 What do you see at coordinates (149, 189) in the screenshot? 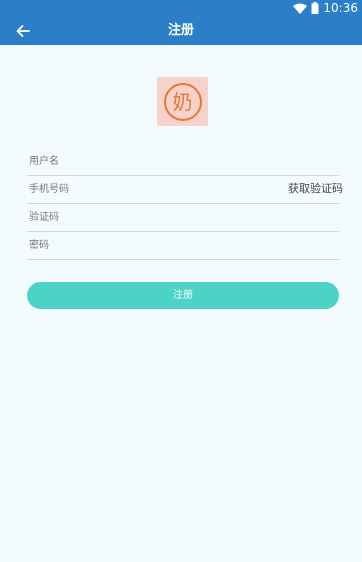
I see `phone-input` at bounding box center [149, 189].